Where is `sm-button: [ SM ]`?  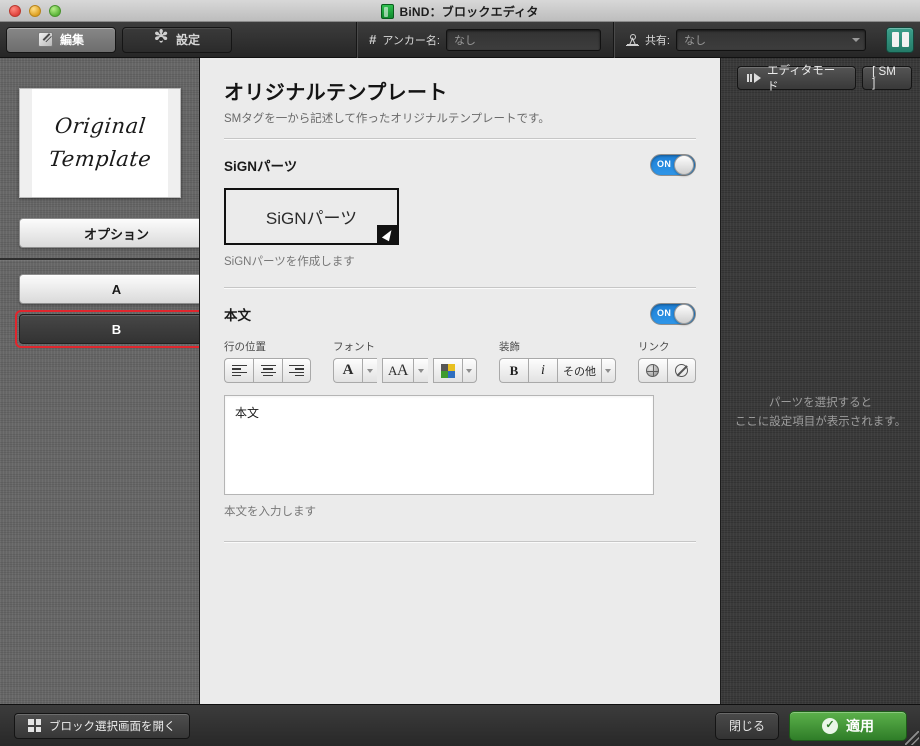
sm-button: [ SM ] is located at coordinates (887, 78).